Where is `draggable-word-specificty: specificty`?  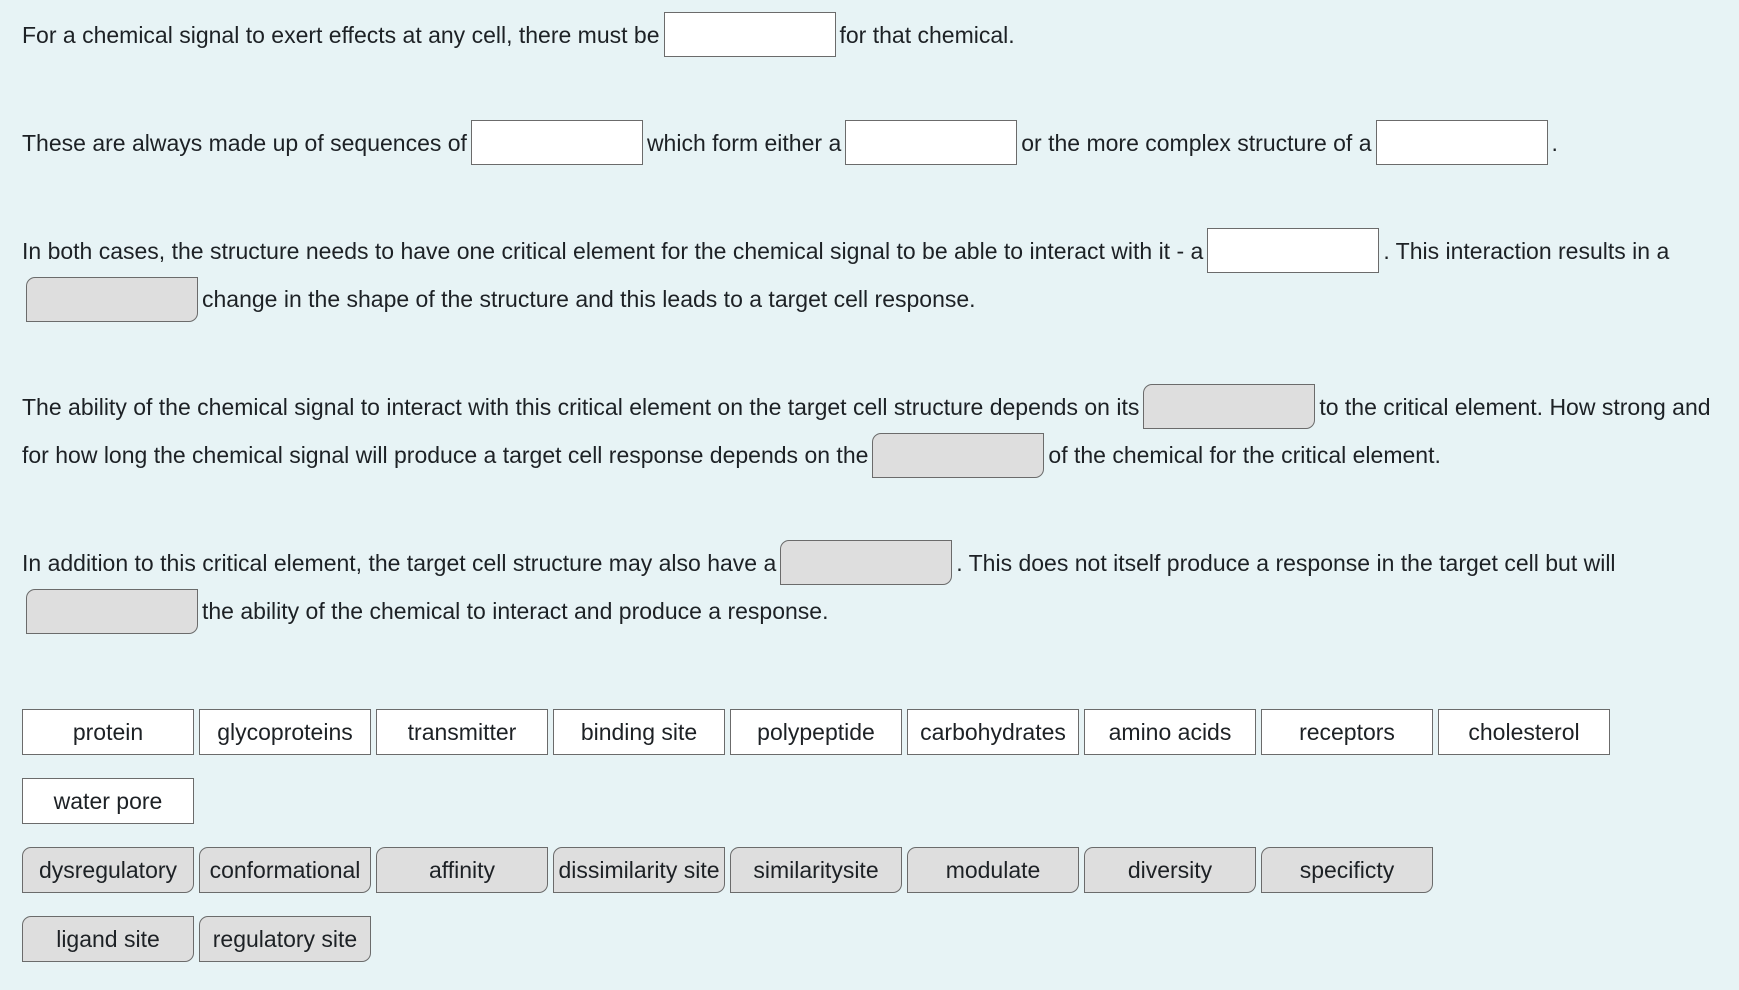
draggable-word-specificty: specificty is located at coordinates (1347, 870).